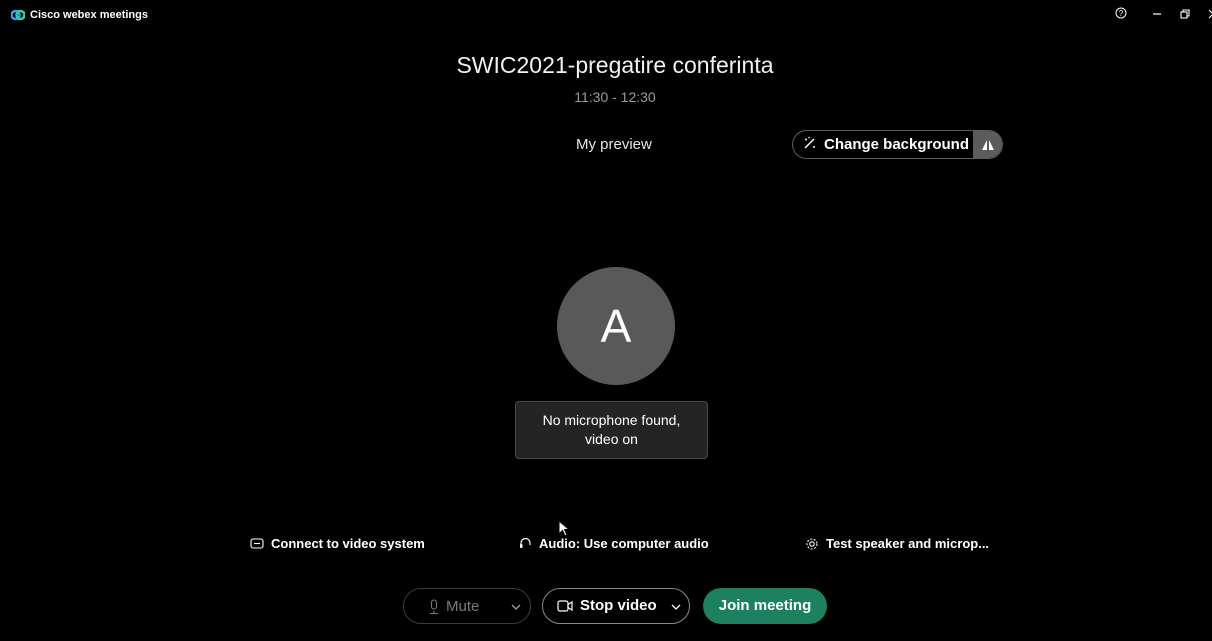 The image size is (1212, 641). I want to click on headset-icon, so click(525, 543).